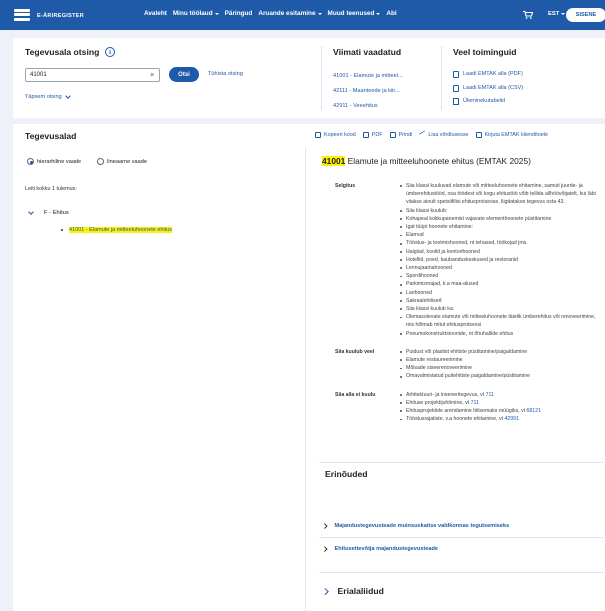 The height and width of the screenshot is (611, 605). What do you see at coordinates (392, 135) in the screenshot?
I see `print-icon` at bounding box center [392, 135].